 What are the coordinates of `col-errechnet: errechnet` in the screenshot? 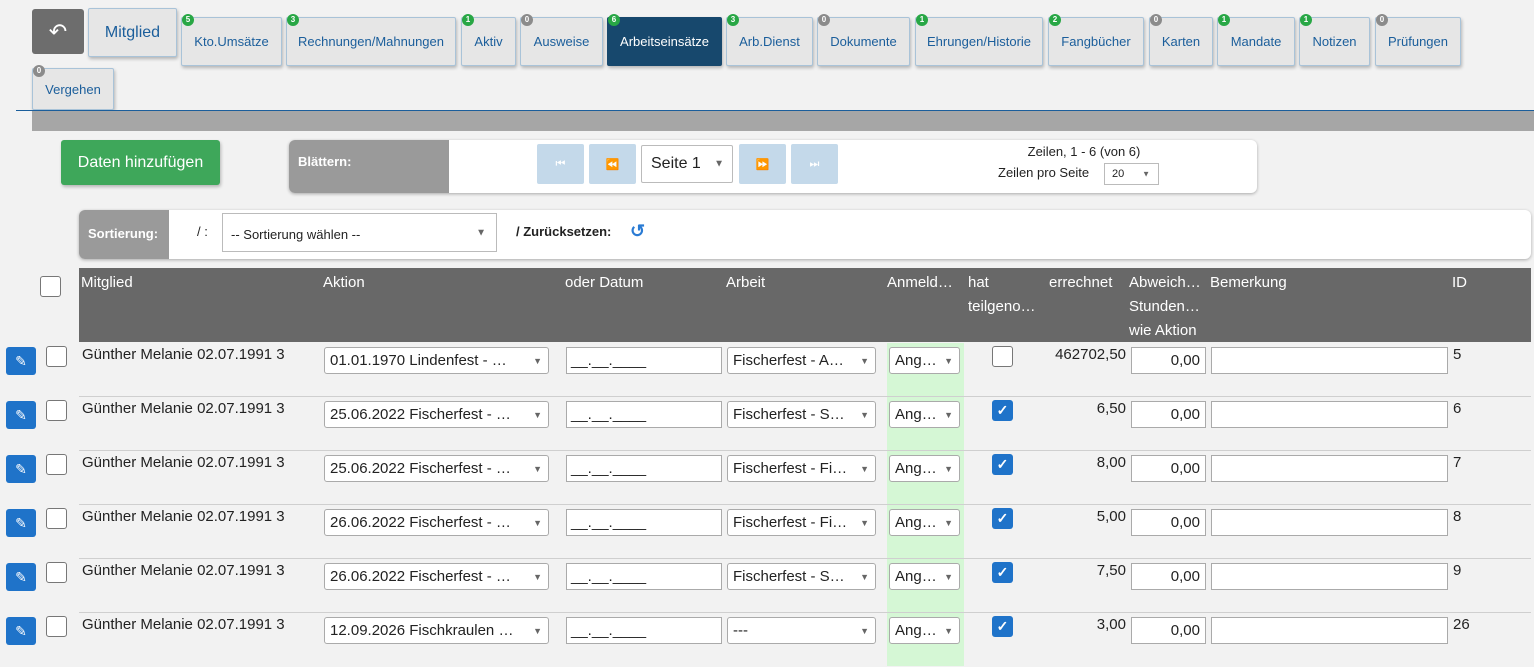 It's located at (1080, 283).